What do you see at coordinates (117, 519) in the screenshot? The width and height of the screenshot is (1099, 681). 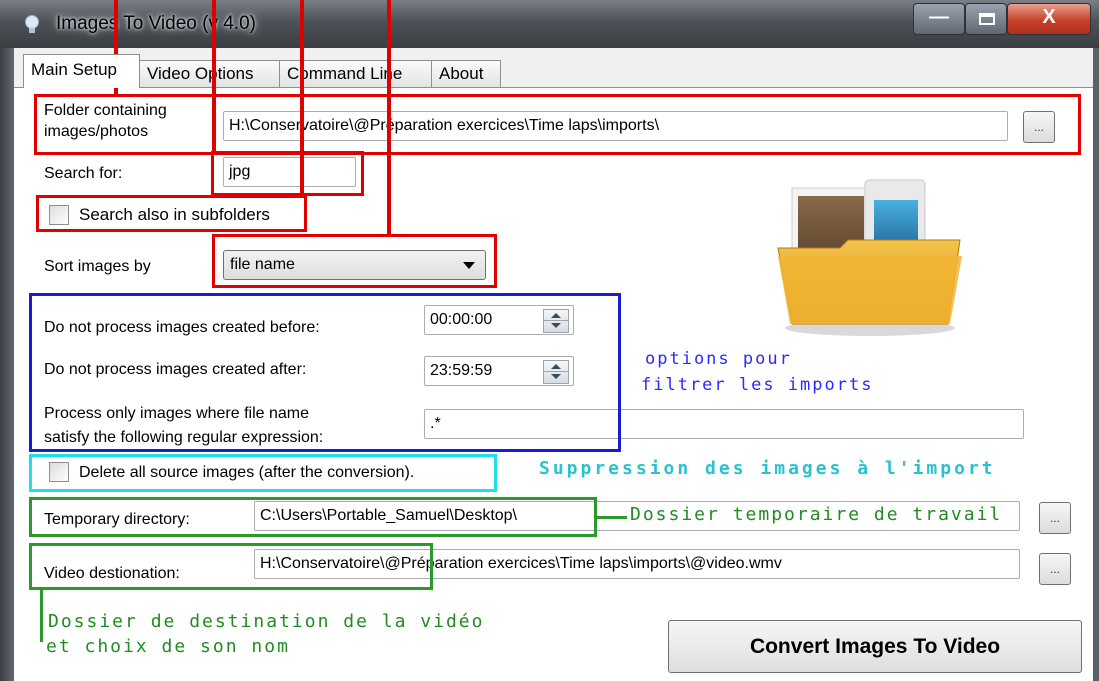 I see `temp-dir-label: Temporary directory:` at bounding box center [117, 519].